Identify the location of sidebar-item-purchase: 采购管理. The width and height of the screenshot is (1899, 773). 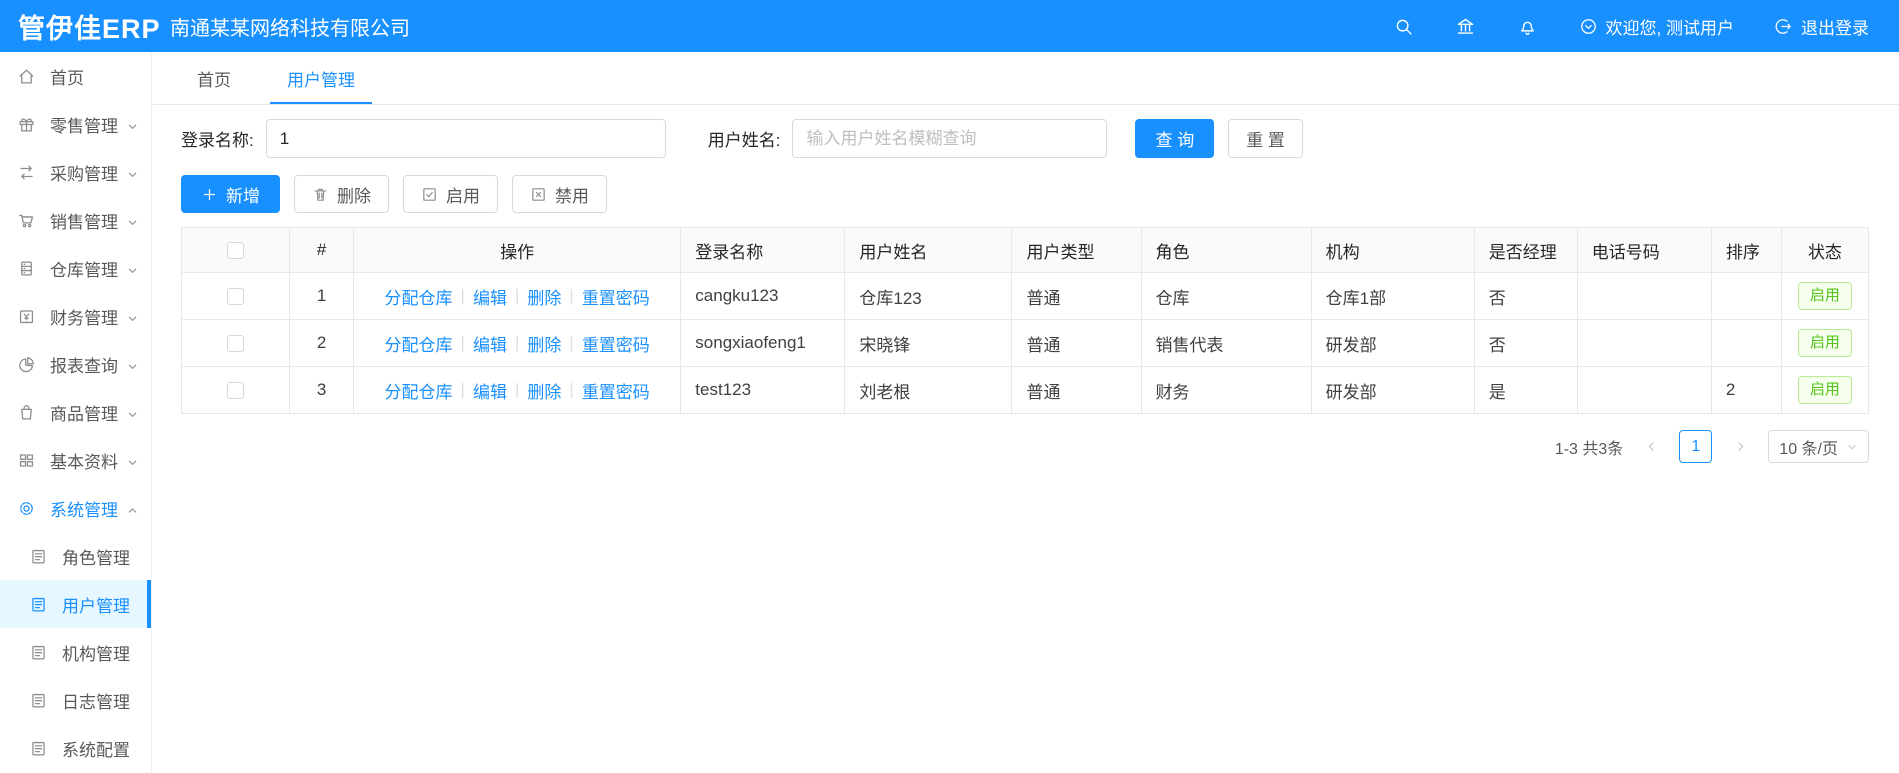
(75, 172).